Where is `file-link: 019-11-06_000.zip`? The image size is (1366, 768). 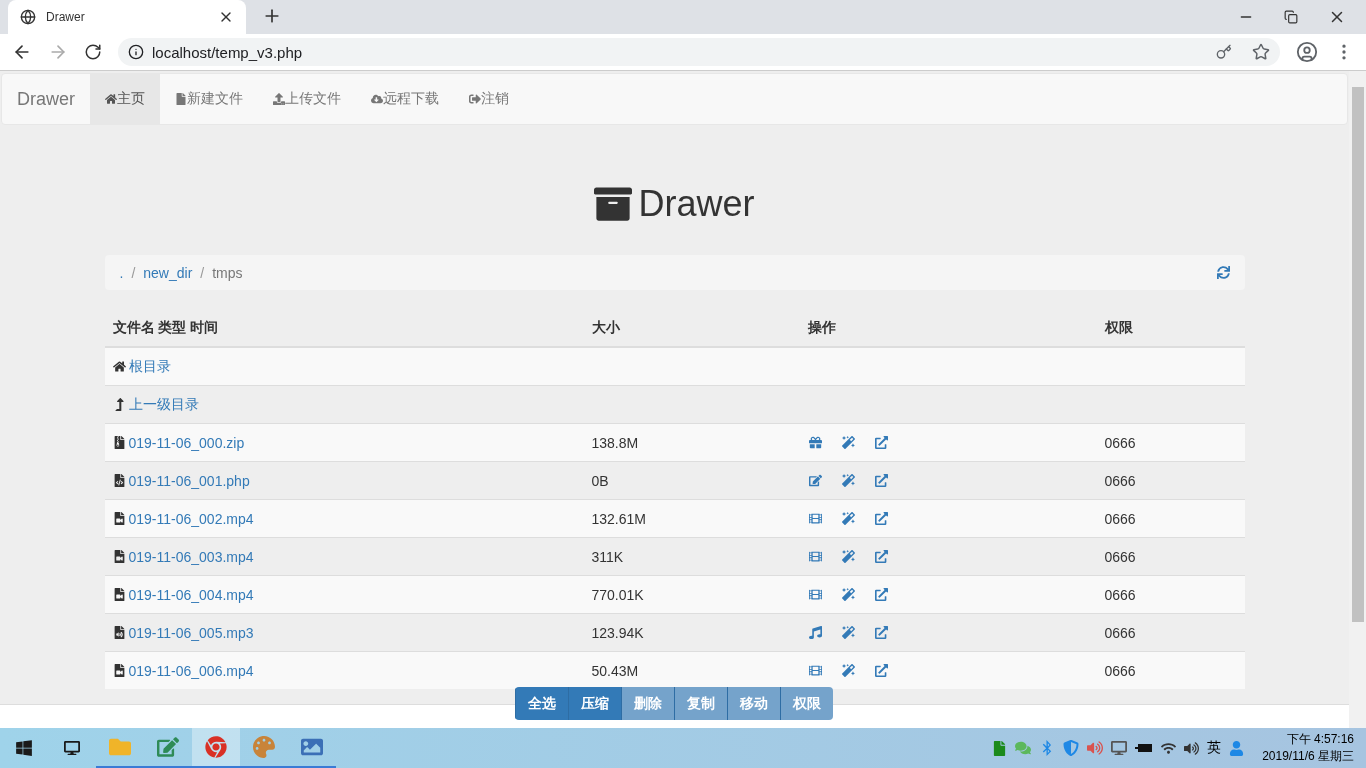 file-link: 019-11-06_000.zip is located at coordinates (186, 442).